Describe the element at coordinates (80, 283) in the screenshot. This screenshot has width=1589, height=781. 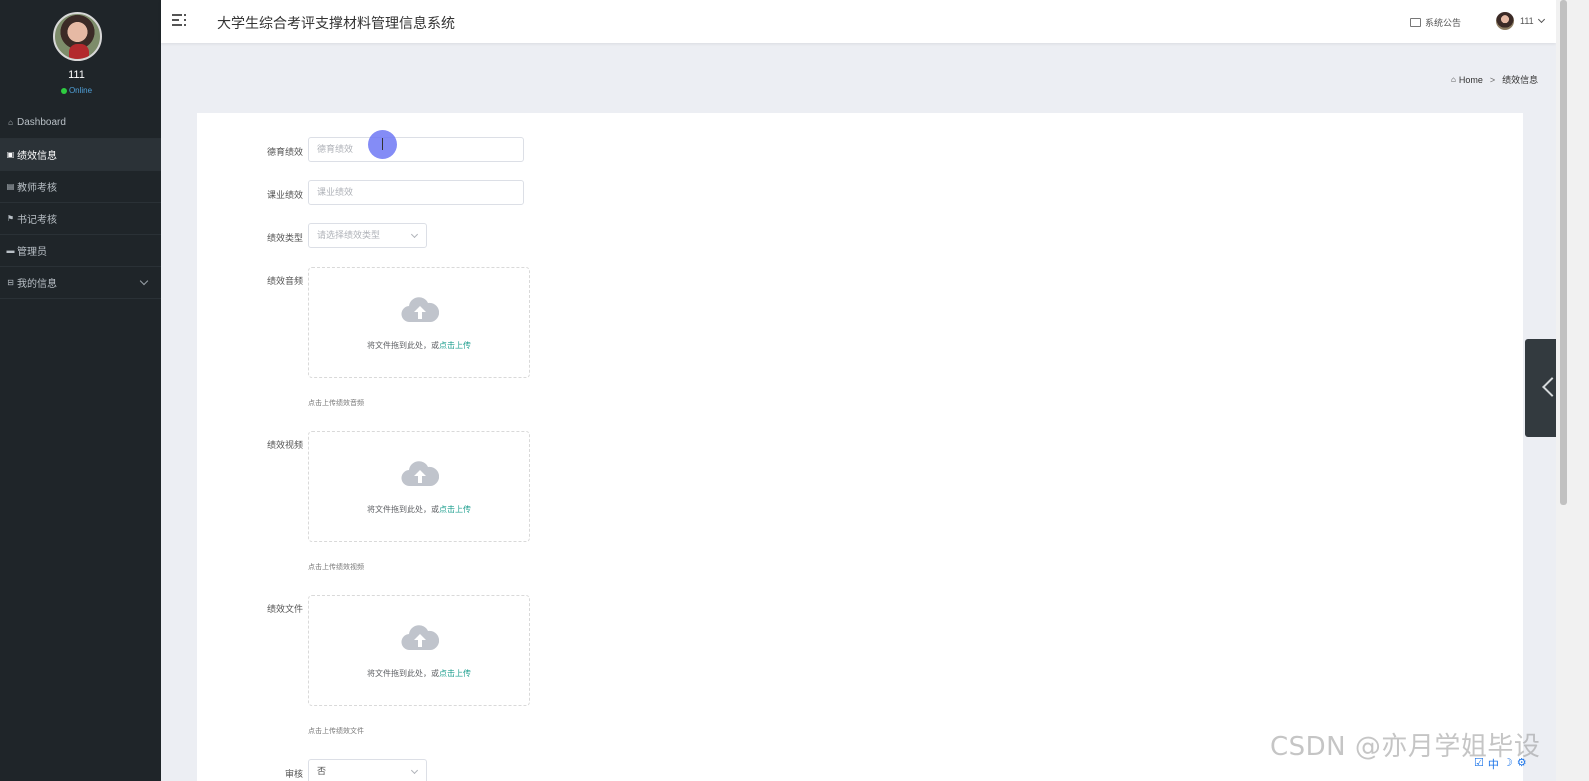
I see `sidebar-item-my-info: ⊟ 我的信息` at that location.